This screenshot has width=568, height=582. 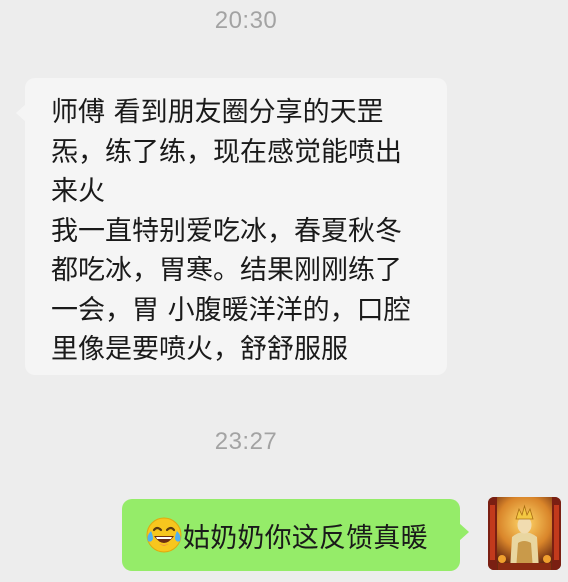 I want to click on message-line: 一会，胃 小腹暖洋洋的，口腔, so click(x=231, y=310).